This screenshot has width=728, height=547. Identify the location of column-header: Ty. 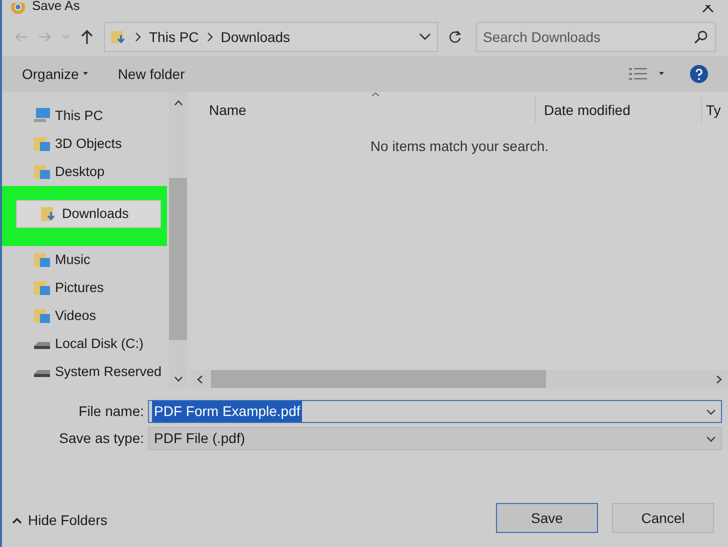
(714, 110).